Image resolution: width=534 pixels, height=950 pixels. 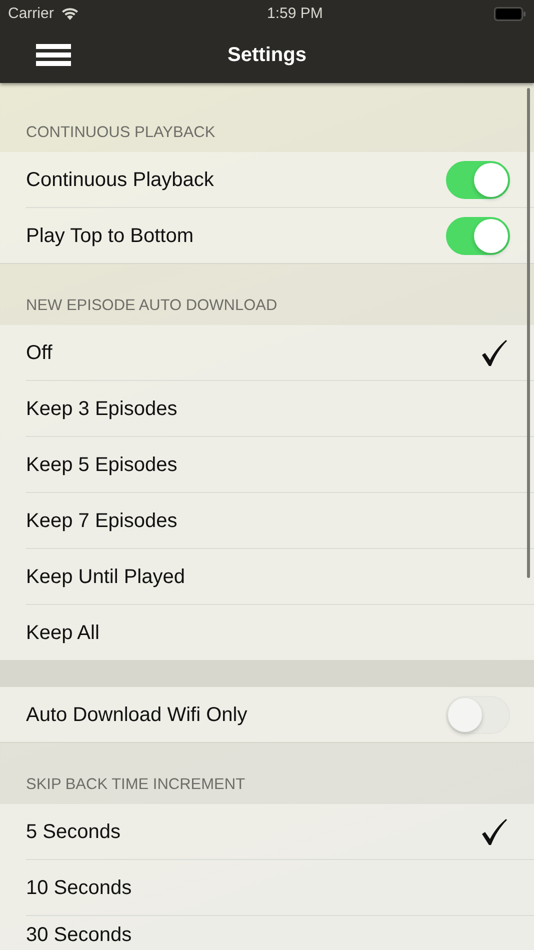 I want to click on option-row: Keep Until Played, so click(x=267, y=577).